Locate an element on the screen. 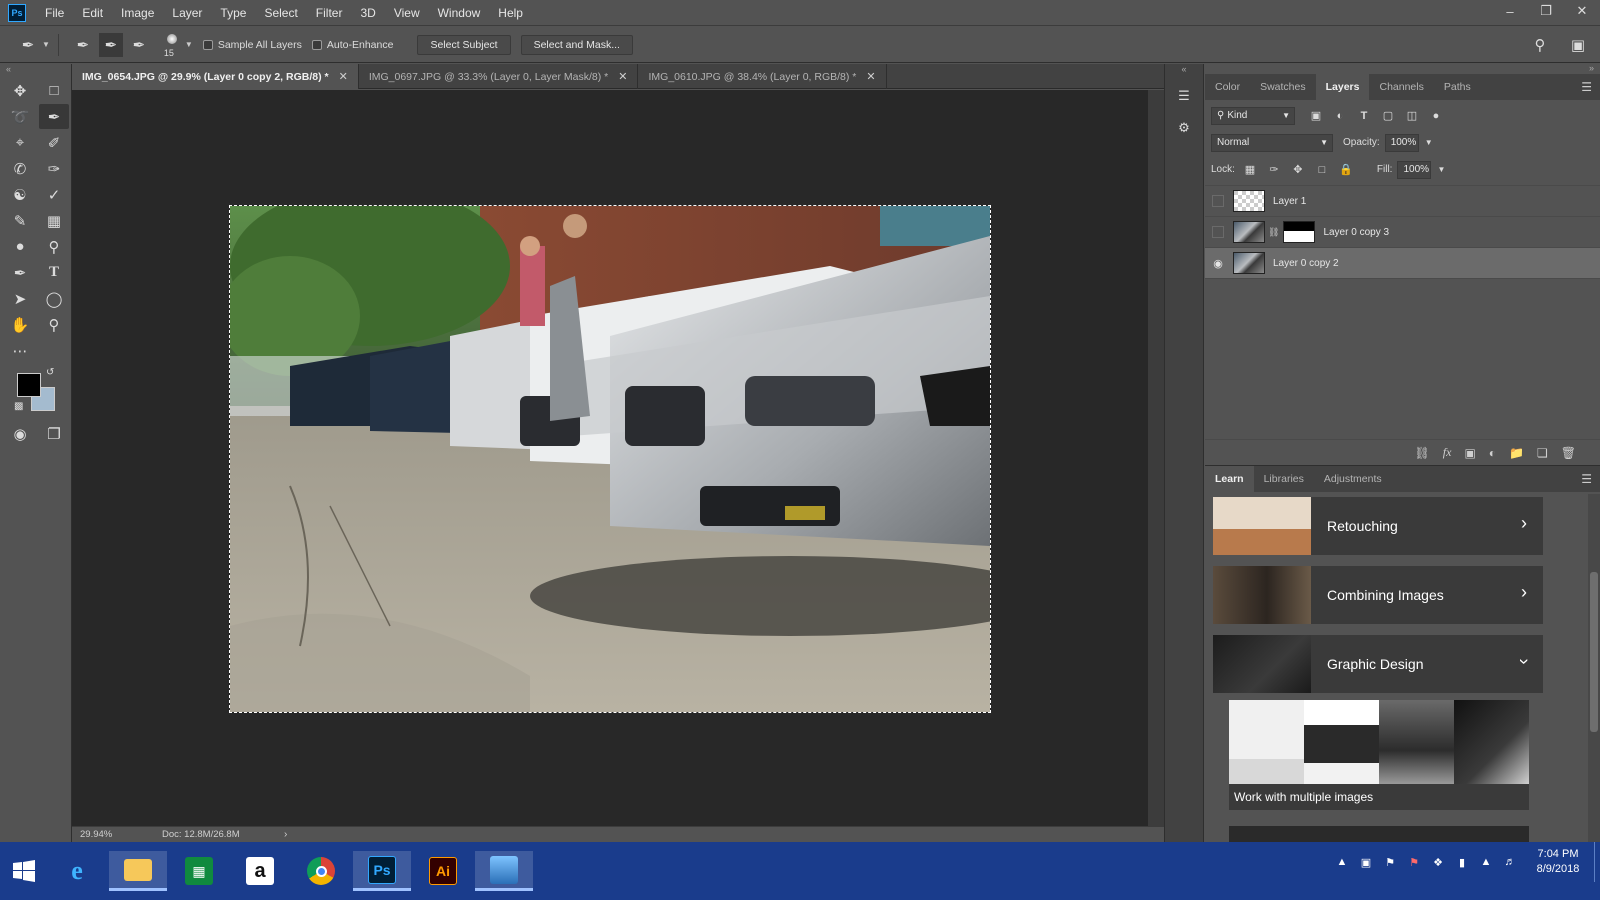 The height and width of the screenshot is (900, 1600). smart-object-filter-icon: ◫ is located at coordinates (1412, 115).